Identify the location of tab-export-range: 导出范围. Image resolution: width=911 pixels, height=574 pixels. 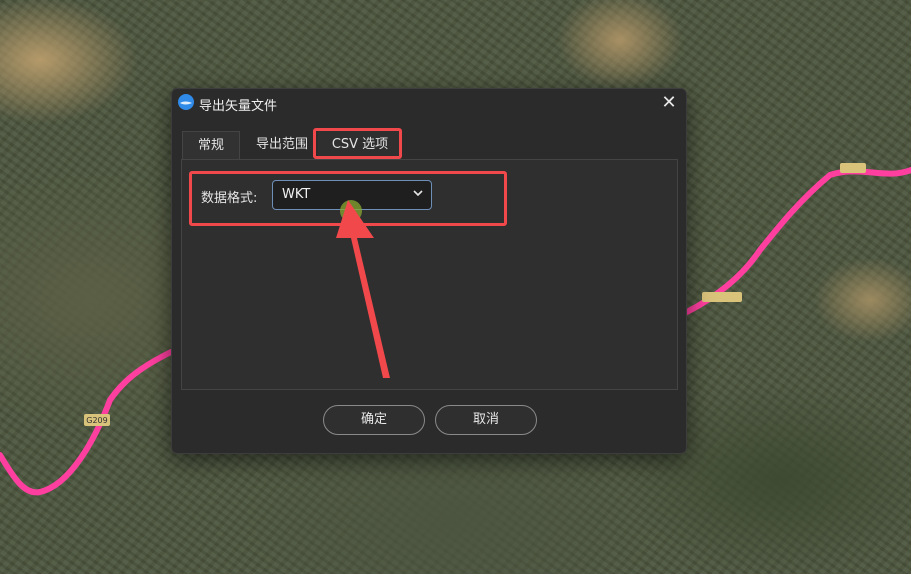
(282, 145).